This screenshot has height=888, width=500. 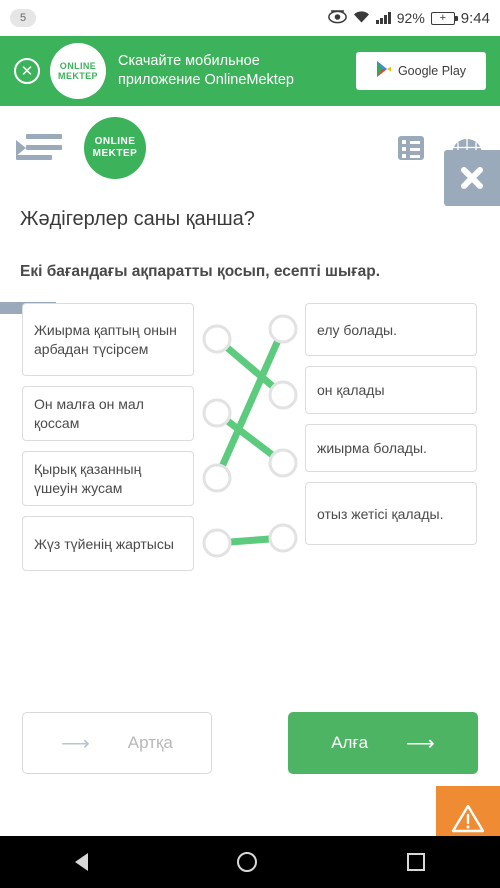 I want to click on google-play-button: Google Play, so click(x=421, y=71).